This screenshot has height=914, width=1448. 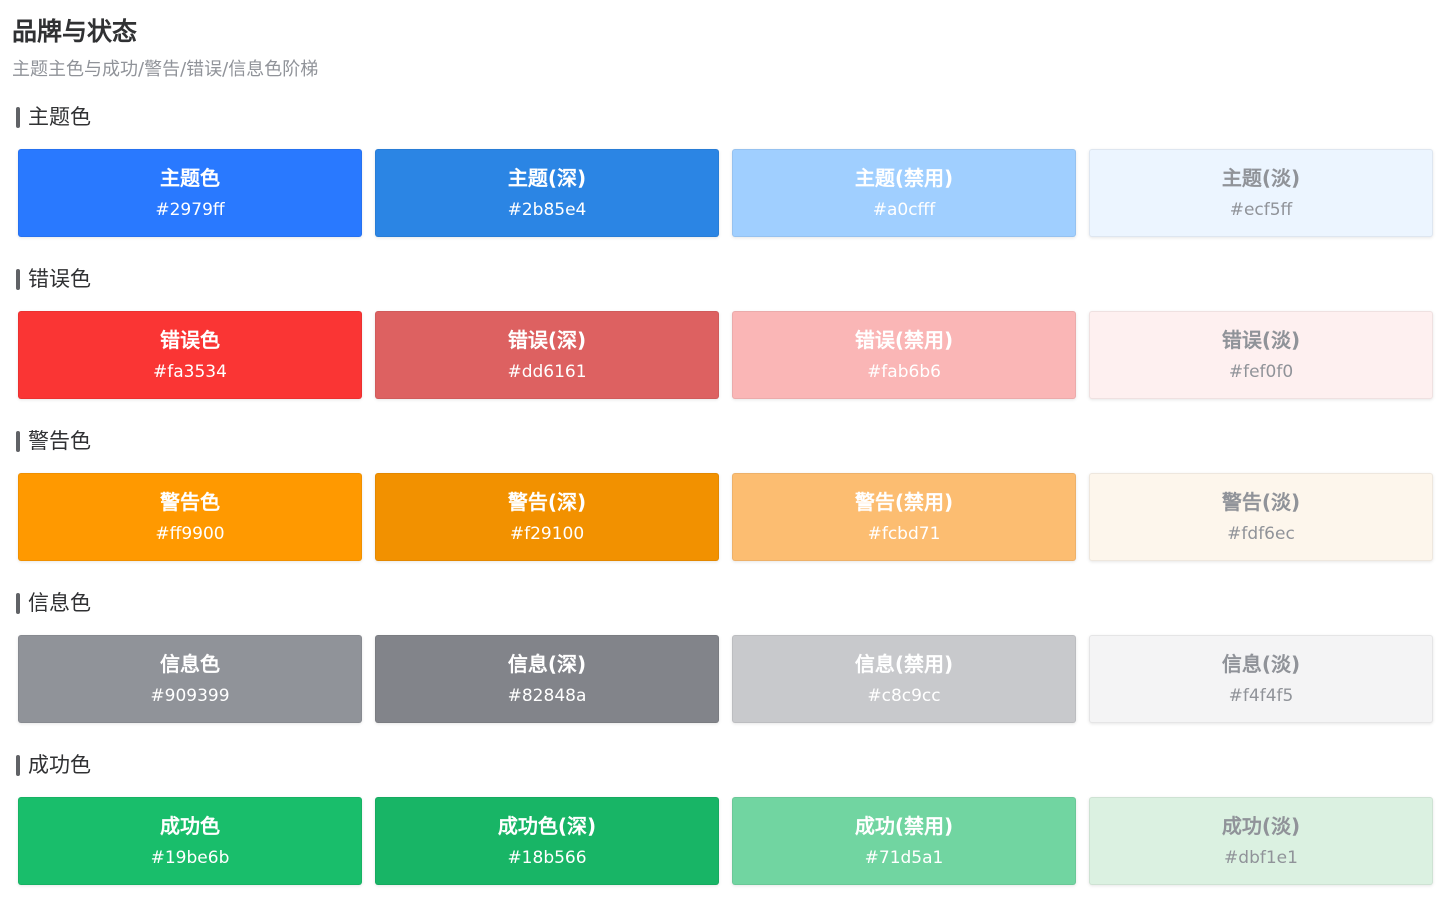 I want to click on swatch-name: 主题(禁用), so click(x=904, y=178).